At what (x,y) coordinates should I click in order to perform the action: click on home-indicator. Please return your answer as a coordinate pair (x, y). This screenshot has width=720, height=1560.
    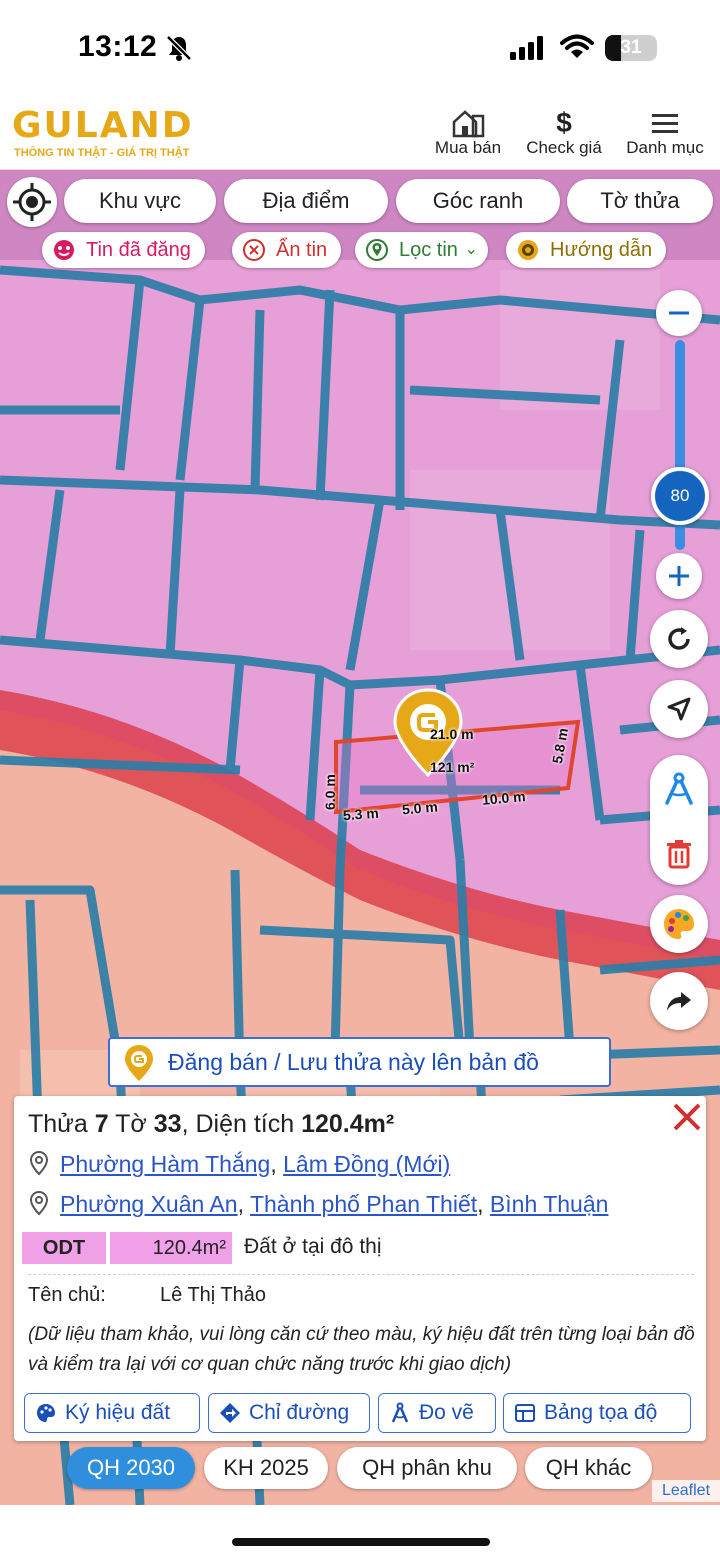
    Looking at the image, I should click on (361, 1542).